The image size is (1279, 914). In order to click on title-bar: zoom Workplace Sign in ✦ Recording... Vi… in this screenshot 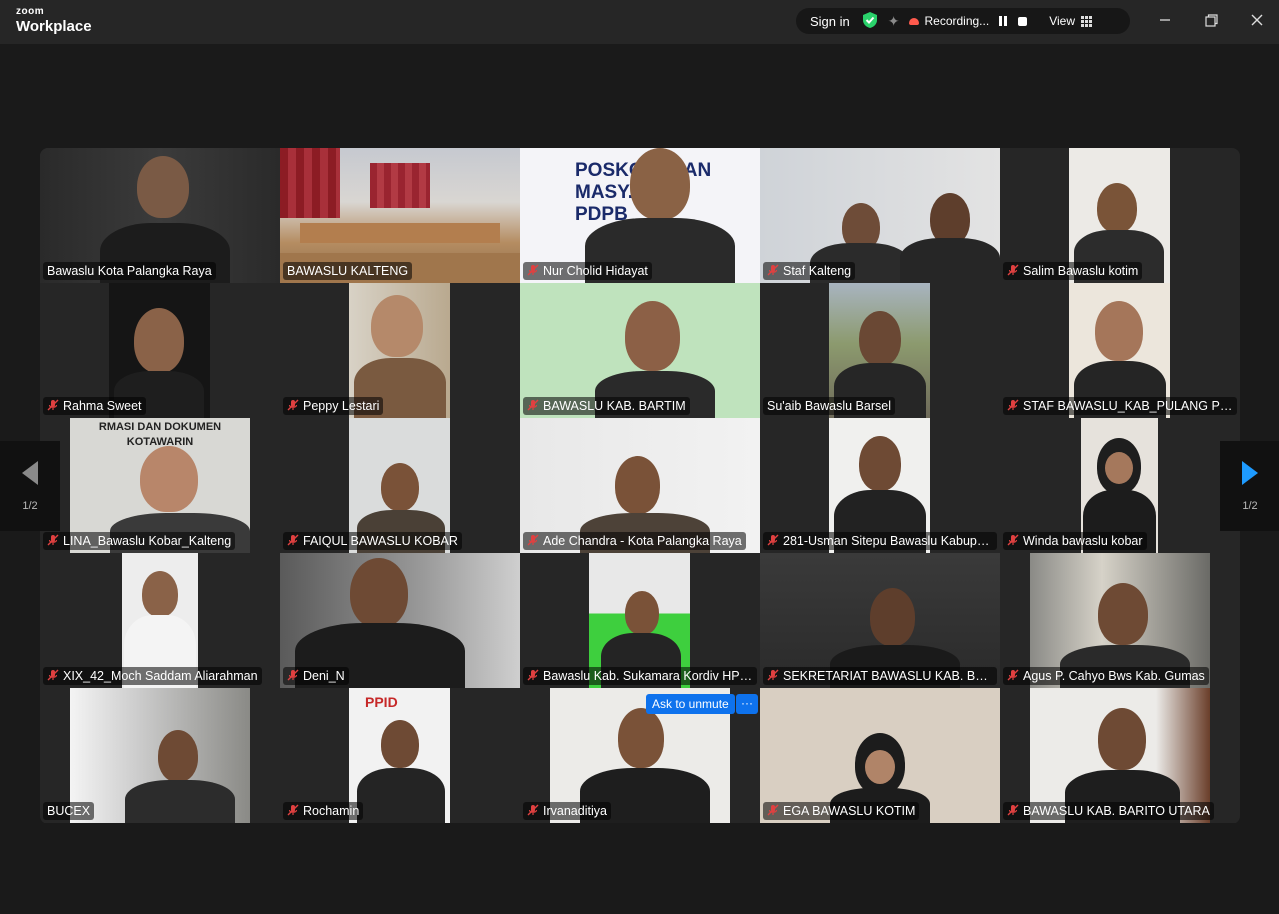, I will do `click(639, 22)`.